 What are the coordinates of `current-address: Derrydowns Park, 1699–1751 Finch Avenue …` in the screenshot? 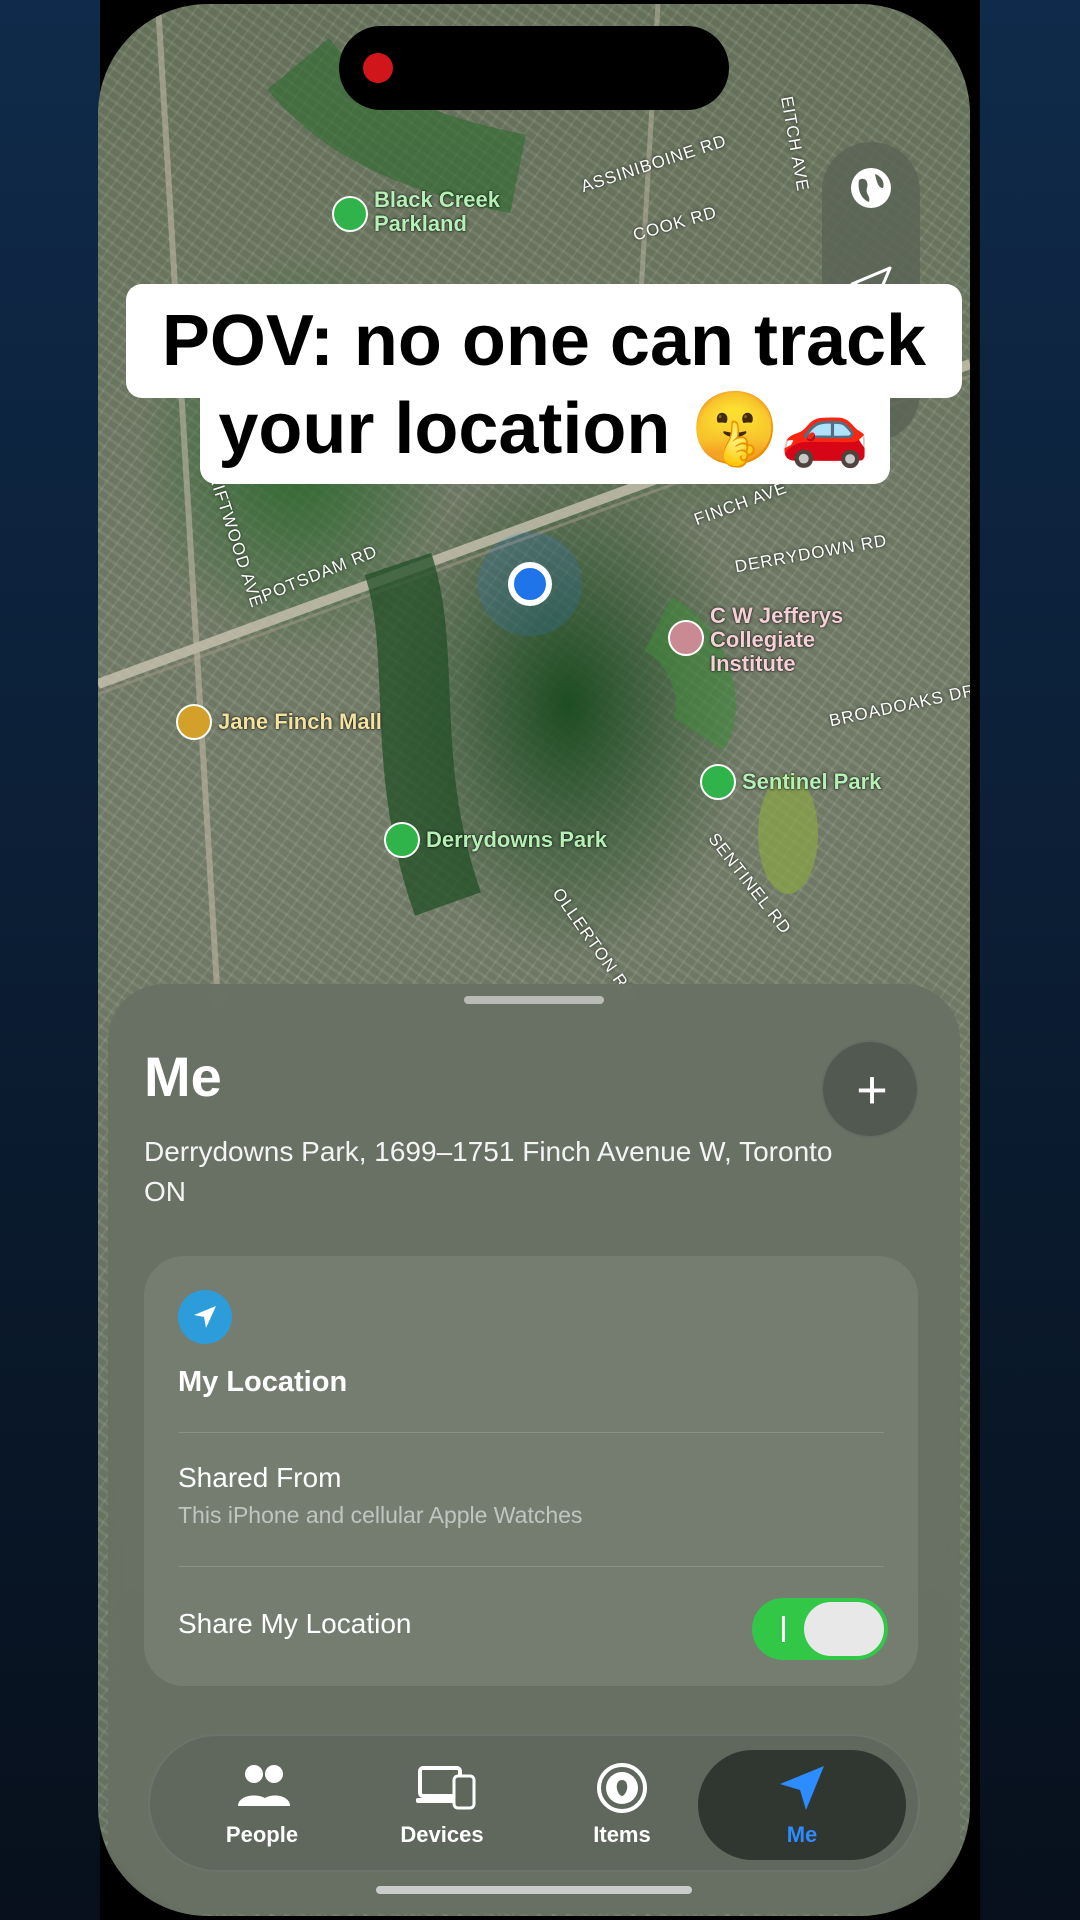 It's located at (488, 1171).